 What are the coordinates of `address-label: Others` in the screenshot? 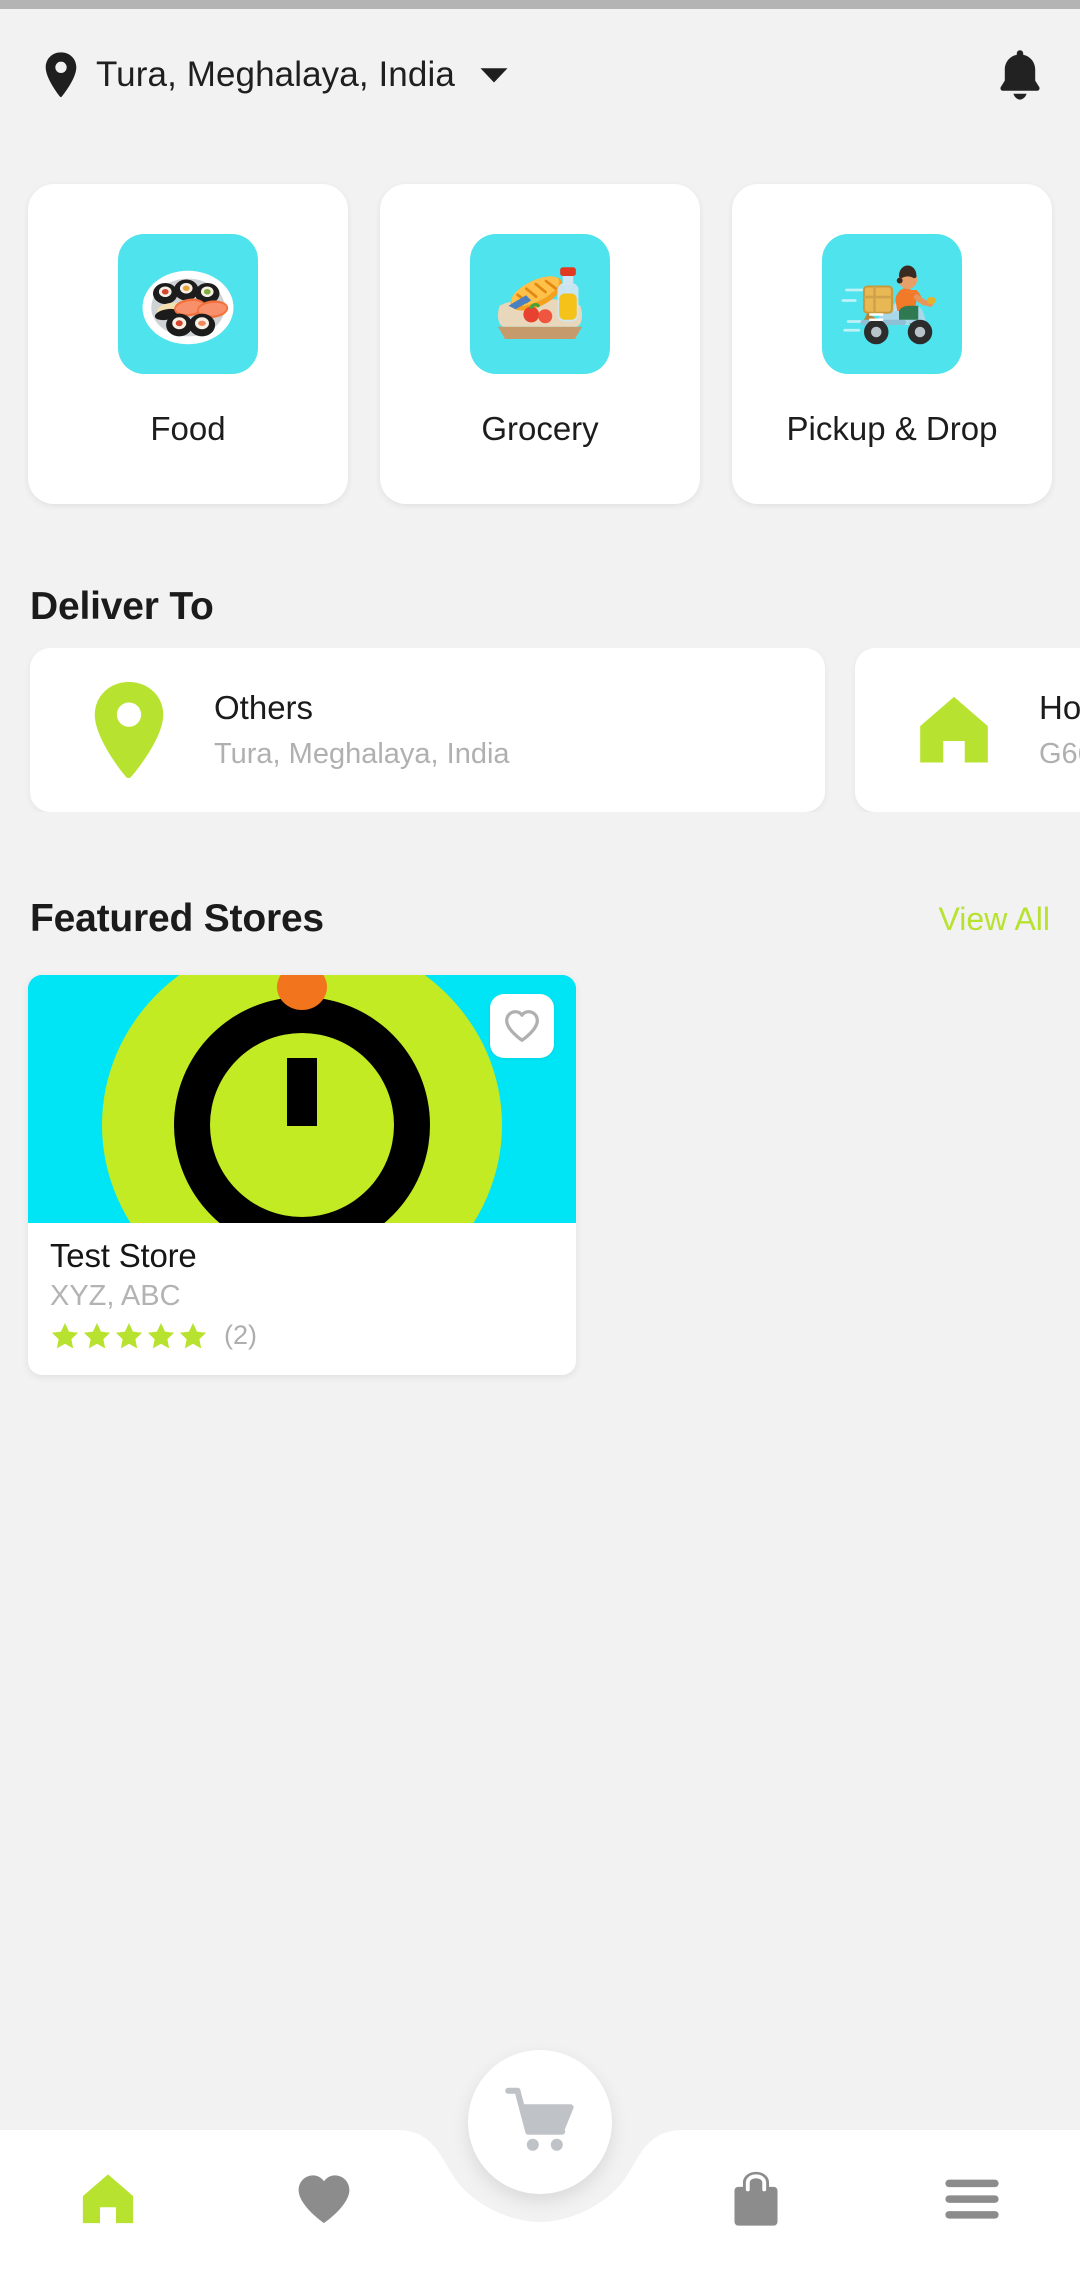 It's located at (264, 707).